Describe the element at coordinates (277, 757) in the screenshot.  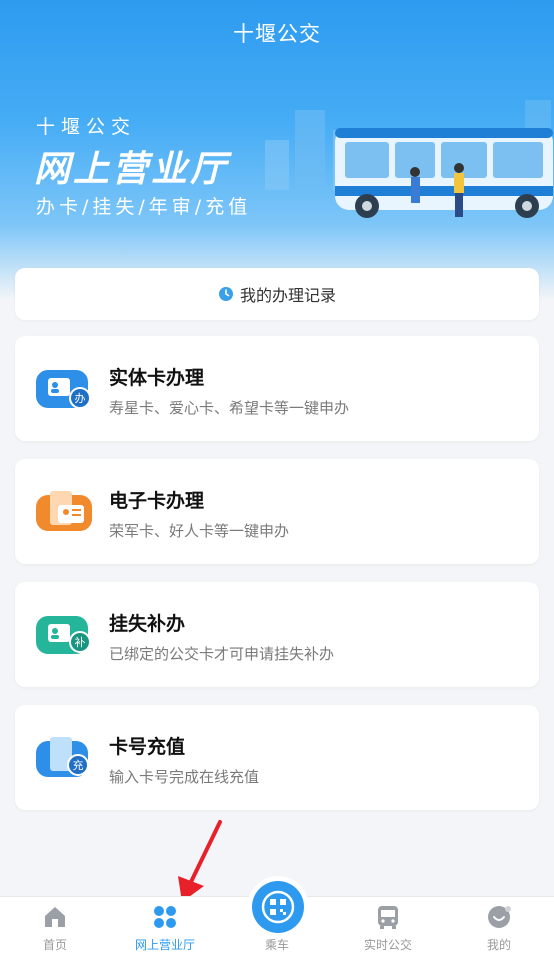
I see `service-recharge: 充 卡号充值 输入卡号完成在线充值` at that location.